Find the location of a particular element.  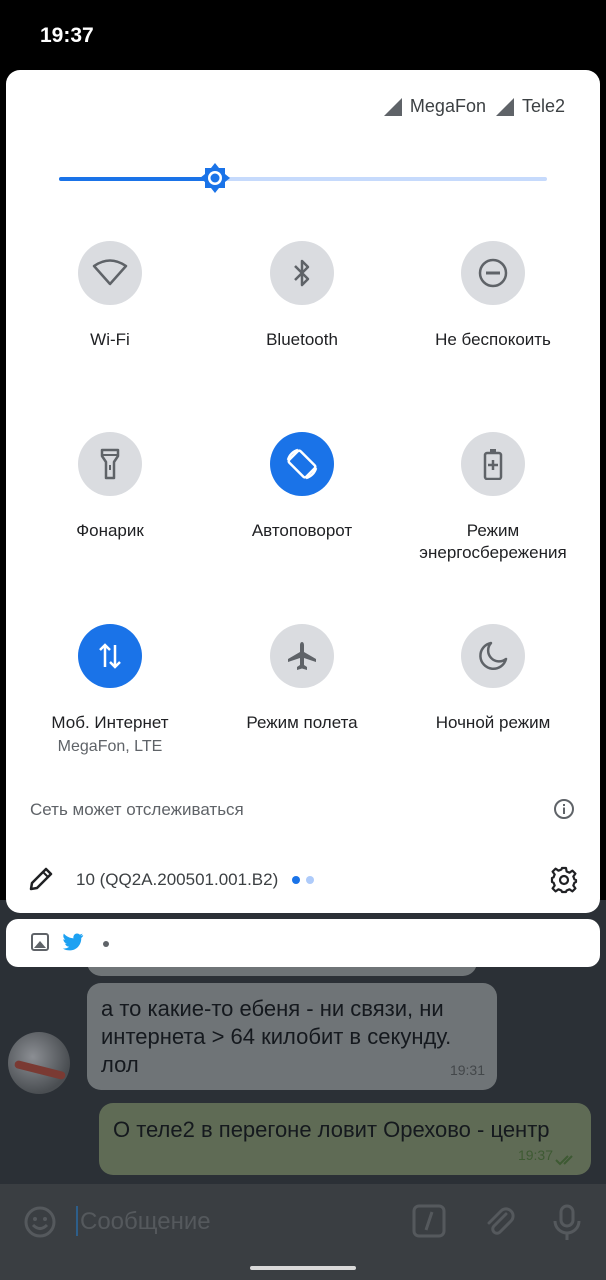

tile-auto-rotate: Автоповорот is located at coordinates (302, 487).